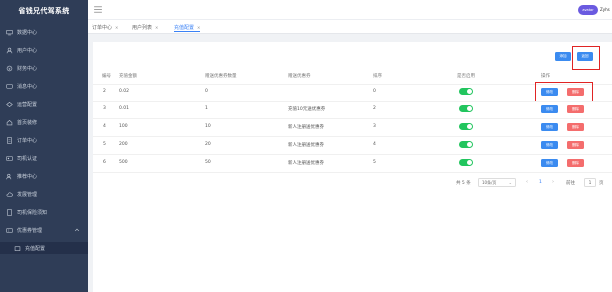  I want to click on sidebar-subitem-recharge-config: 充值配置, so click(44, 248).